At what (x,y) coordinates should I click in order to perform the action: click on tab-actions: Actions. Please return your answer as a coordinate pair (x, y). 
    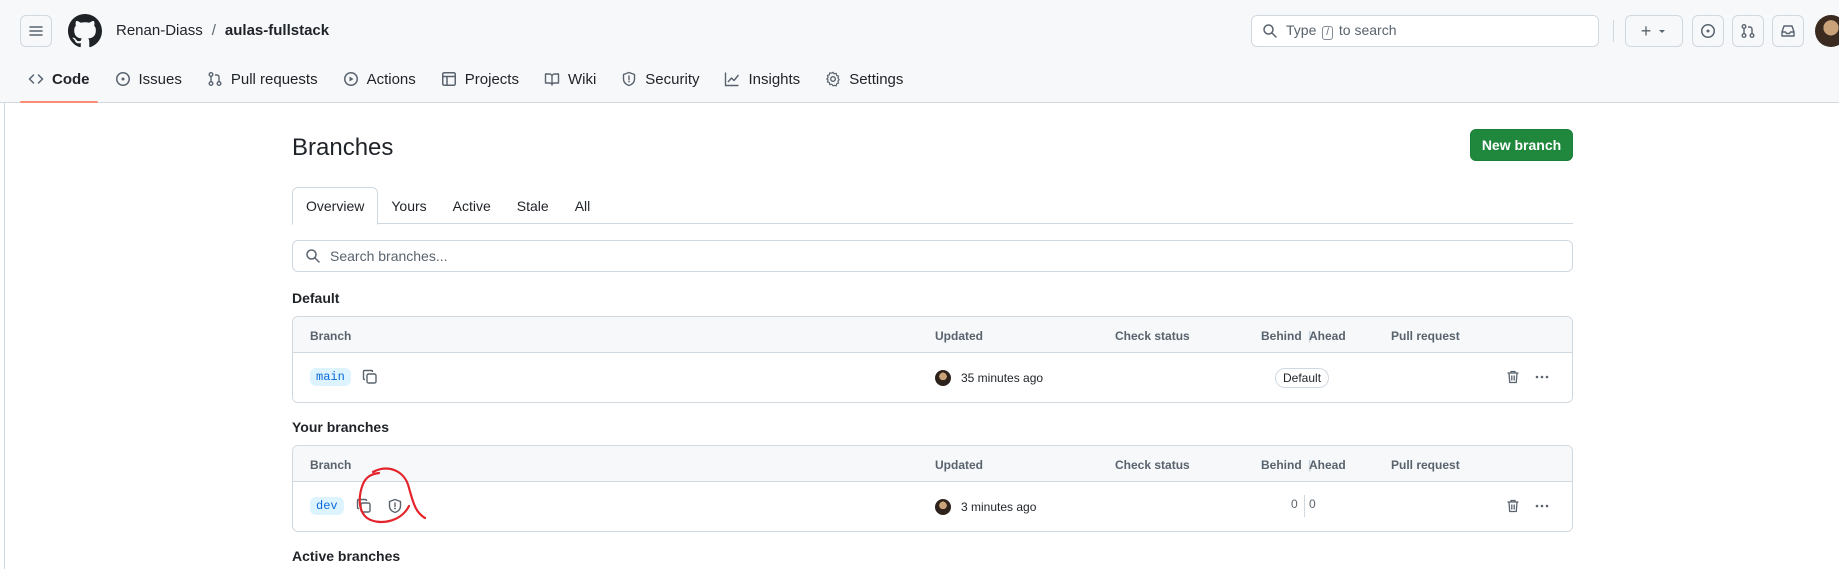
    Looking at the image, I should click on (379, 79).